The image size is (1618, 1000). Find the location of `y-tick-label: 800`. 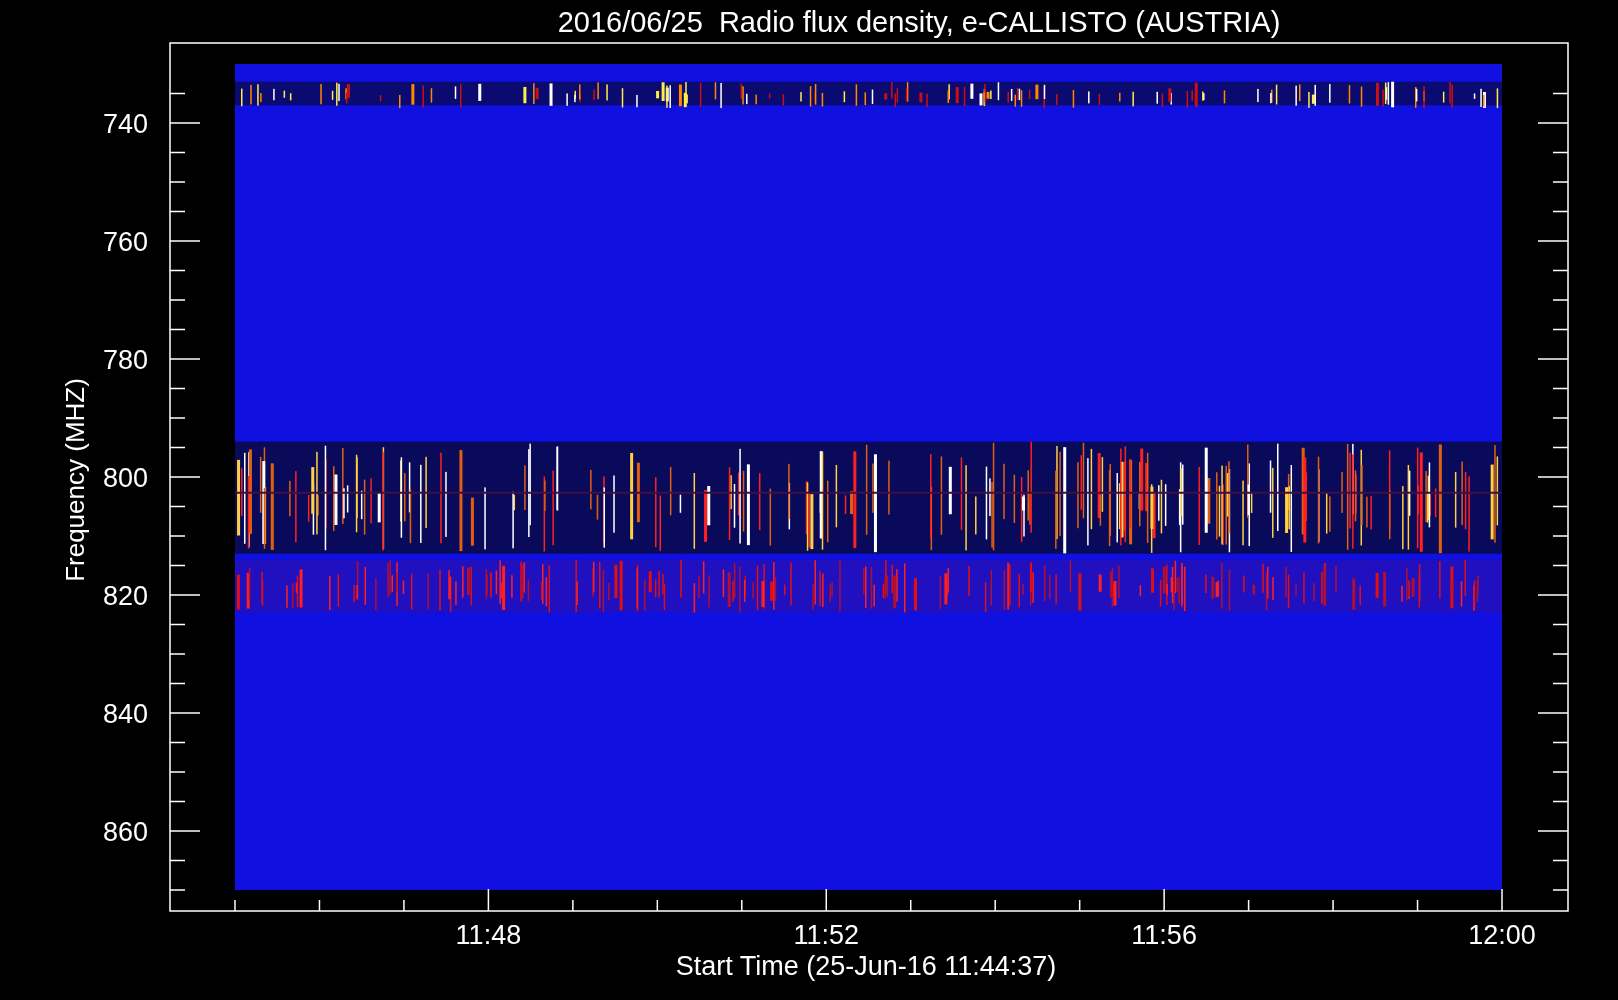

y-tick-label: 800 is located at coordinates (125, 478).